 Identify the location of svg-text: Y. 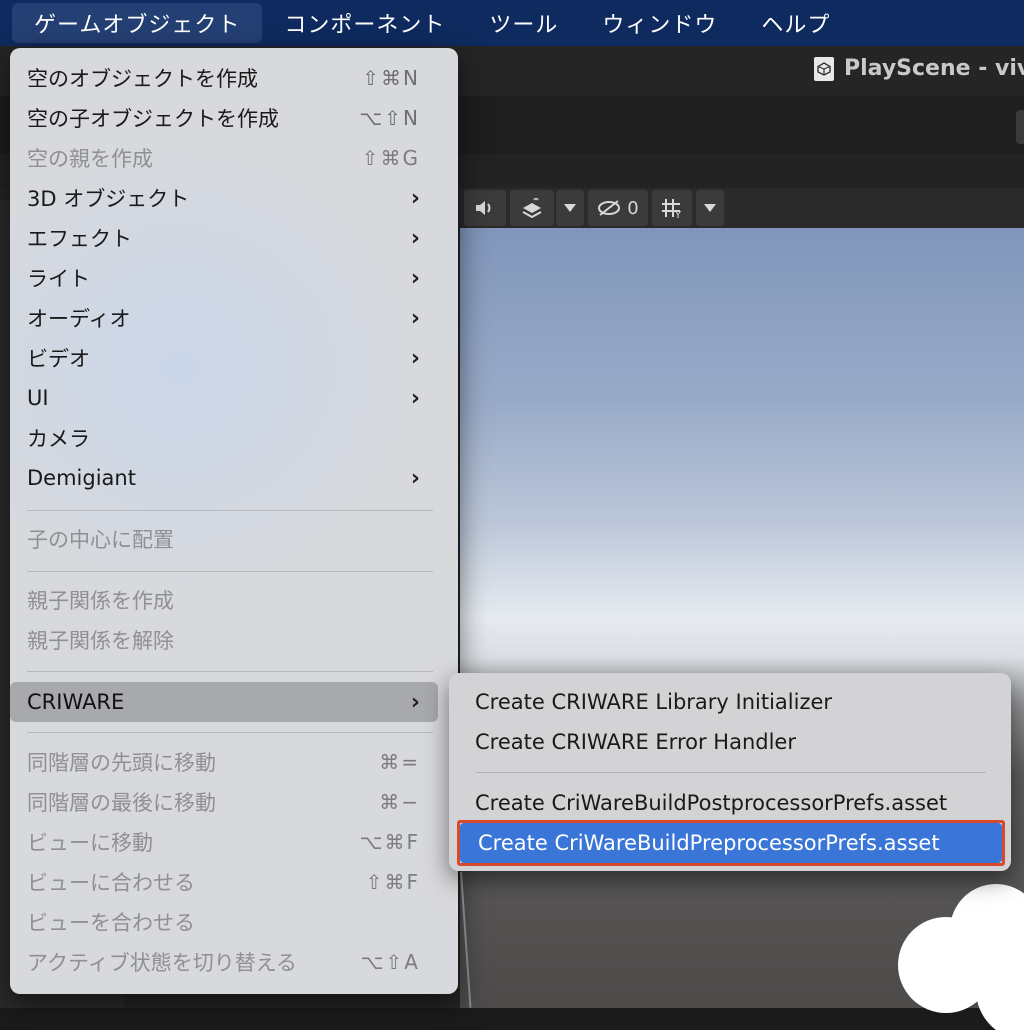
(678, 214).